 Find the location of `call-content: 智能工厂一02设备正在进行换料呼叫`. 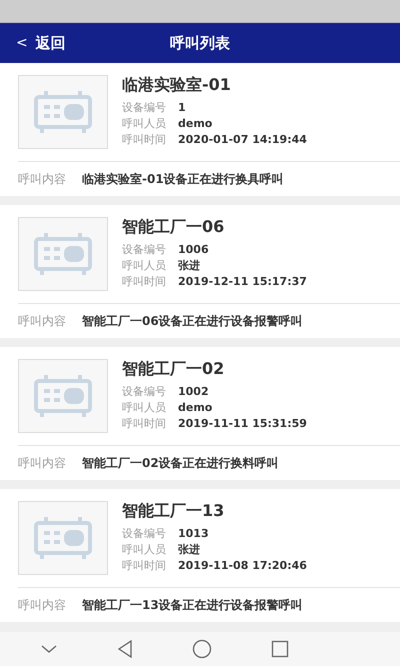

call-content: 智能工厂一02设备正在进行换料呼叫 is located at coordinates (180, 463).